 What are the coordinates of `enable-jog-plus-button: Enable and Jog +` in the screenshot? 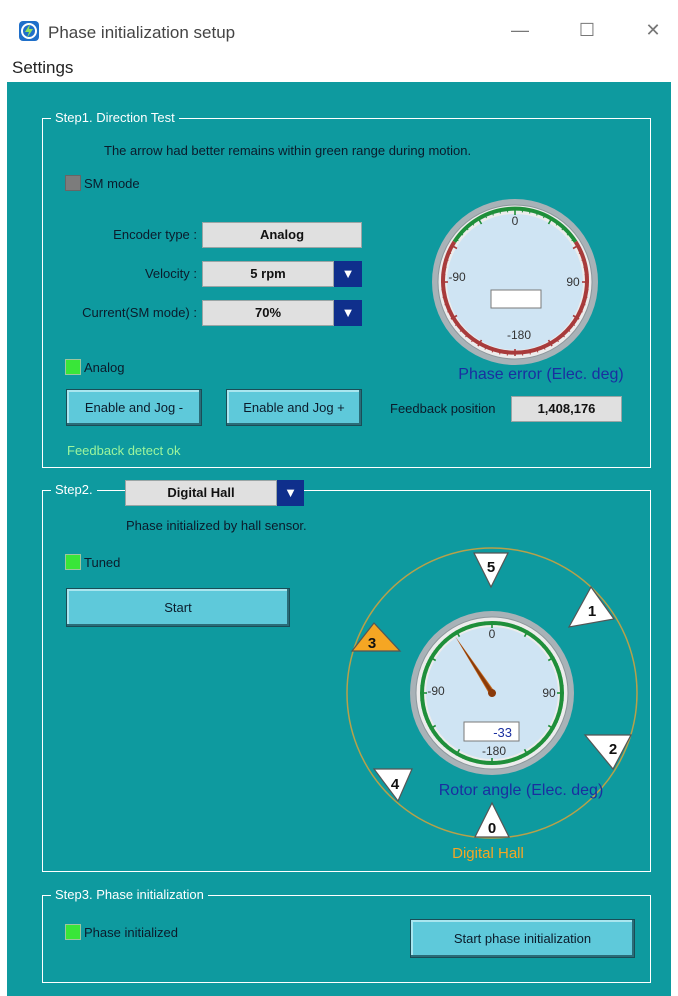 It's located at (294, 407).